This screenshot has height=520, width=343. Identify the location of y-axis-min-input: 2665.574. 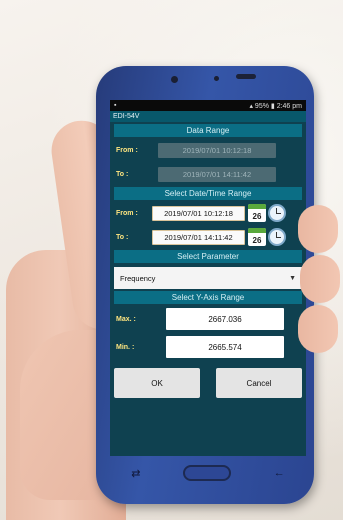
(225, 347).